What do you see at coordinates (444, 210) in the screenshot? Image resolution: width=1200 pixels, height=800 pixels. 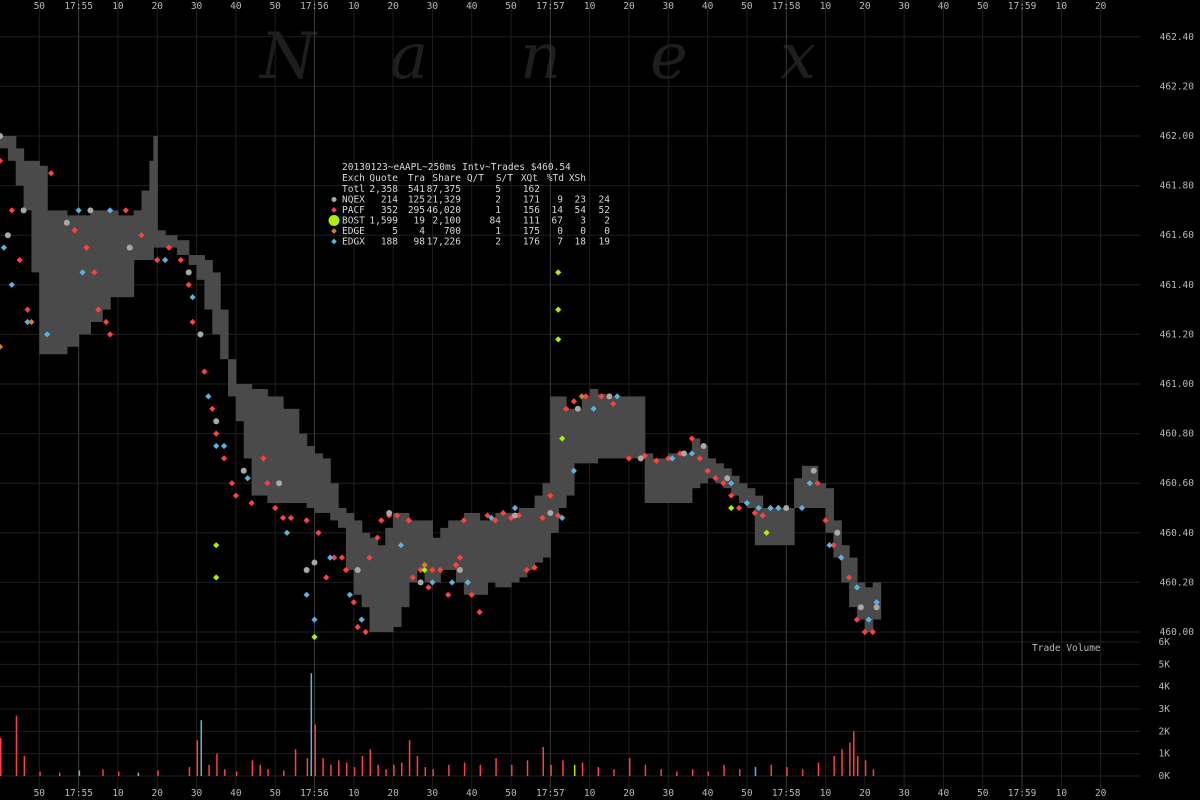 I see `legend-row-cell: 46,020` at bounding box center [444, 210].